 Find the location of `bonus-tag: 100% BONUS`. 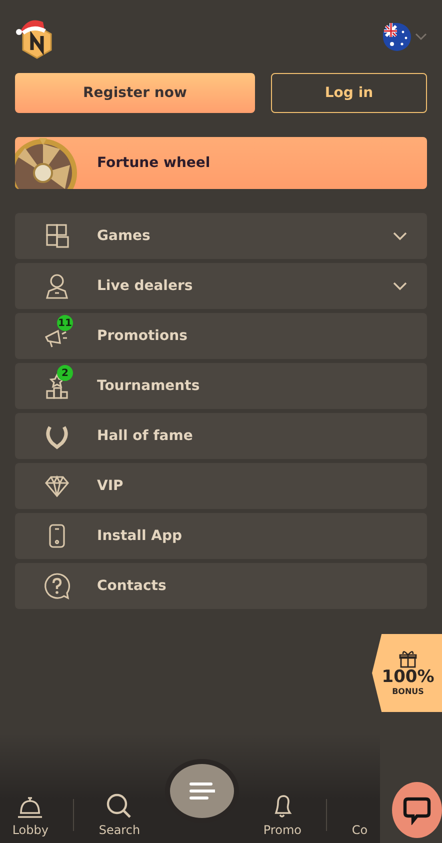

bonus-tag: 100% BONUS is located at coordinates (407, 673).